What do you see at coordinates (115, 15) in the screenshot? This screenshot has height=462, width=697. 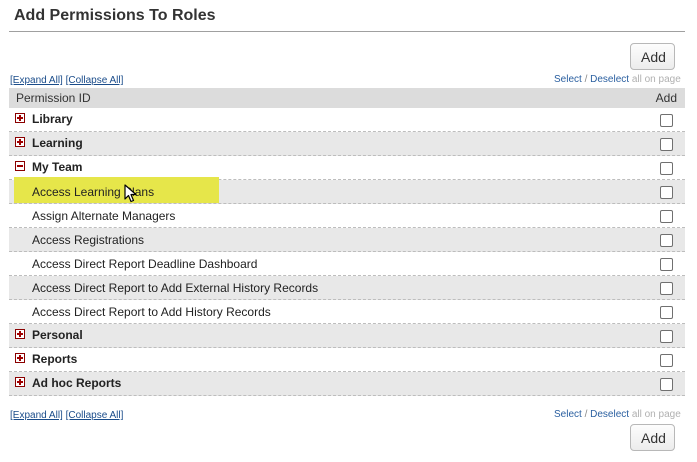 I see `page-title: Add Permissions To Roles` at bounding box center [115, 15].